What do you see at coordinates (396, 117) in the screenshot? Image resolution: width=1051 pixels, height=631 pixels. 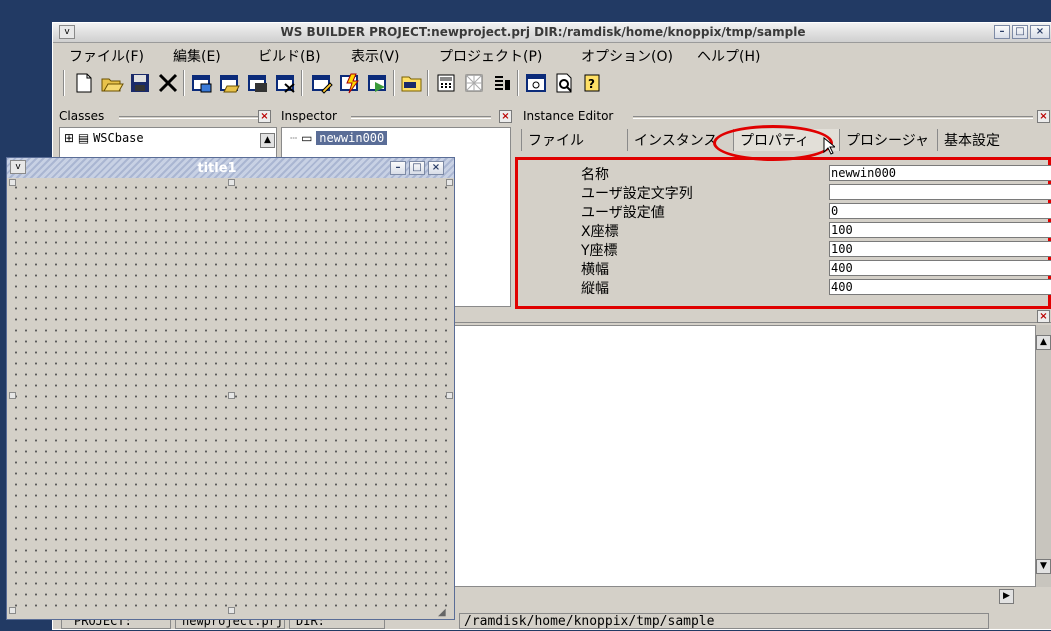 I see `inspector-panel-header: Inspector` at bounding box center [396, 117].